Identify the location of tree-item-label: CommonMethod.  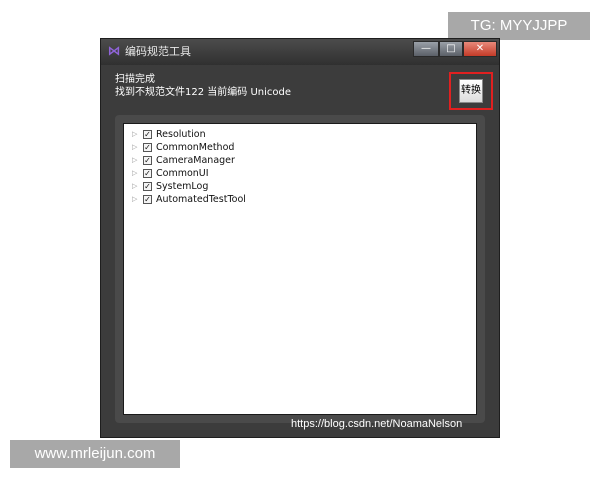
(195, 147).